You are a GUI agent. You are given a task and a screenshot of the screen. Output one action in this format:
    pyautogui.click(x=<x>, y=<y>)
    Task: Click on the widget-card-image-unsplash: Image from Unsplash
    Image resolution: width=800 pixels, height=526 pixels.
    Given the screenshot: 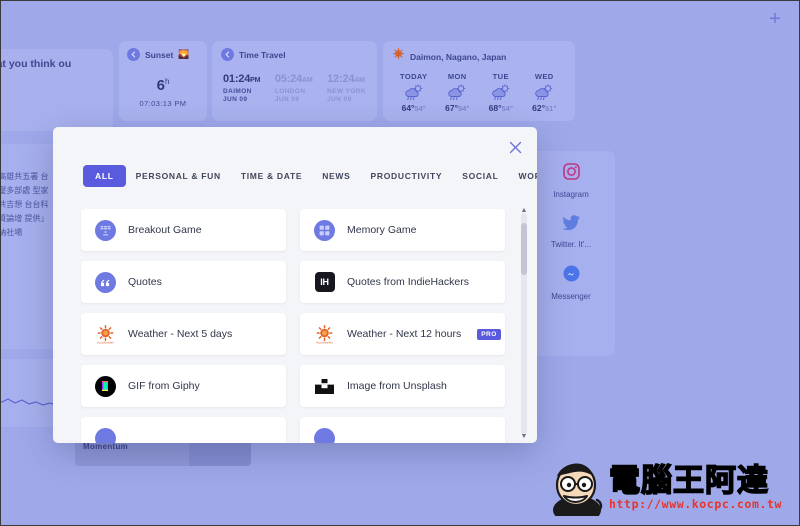 What is the action you would take?
    pyautogui.click(x=402, y=386)
    